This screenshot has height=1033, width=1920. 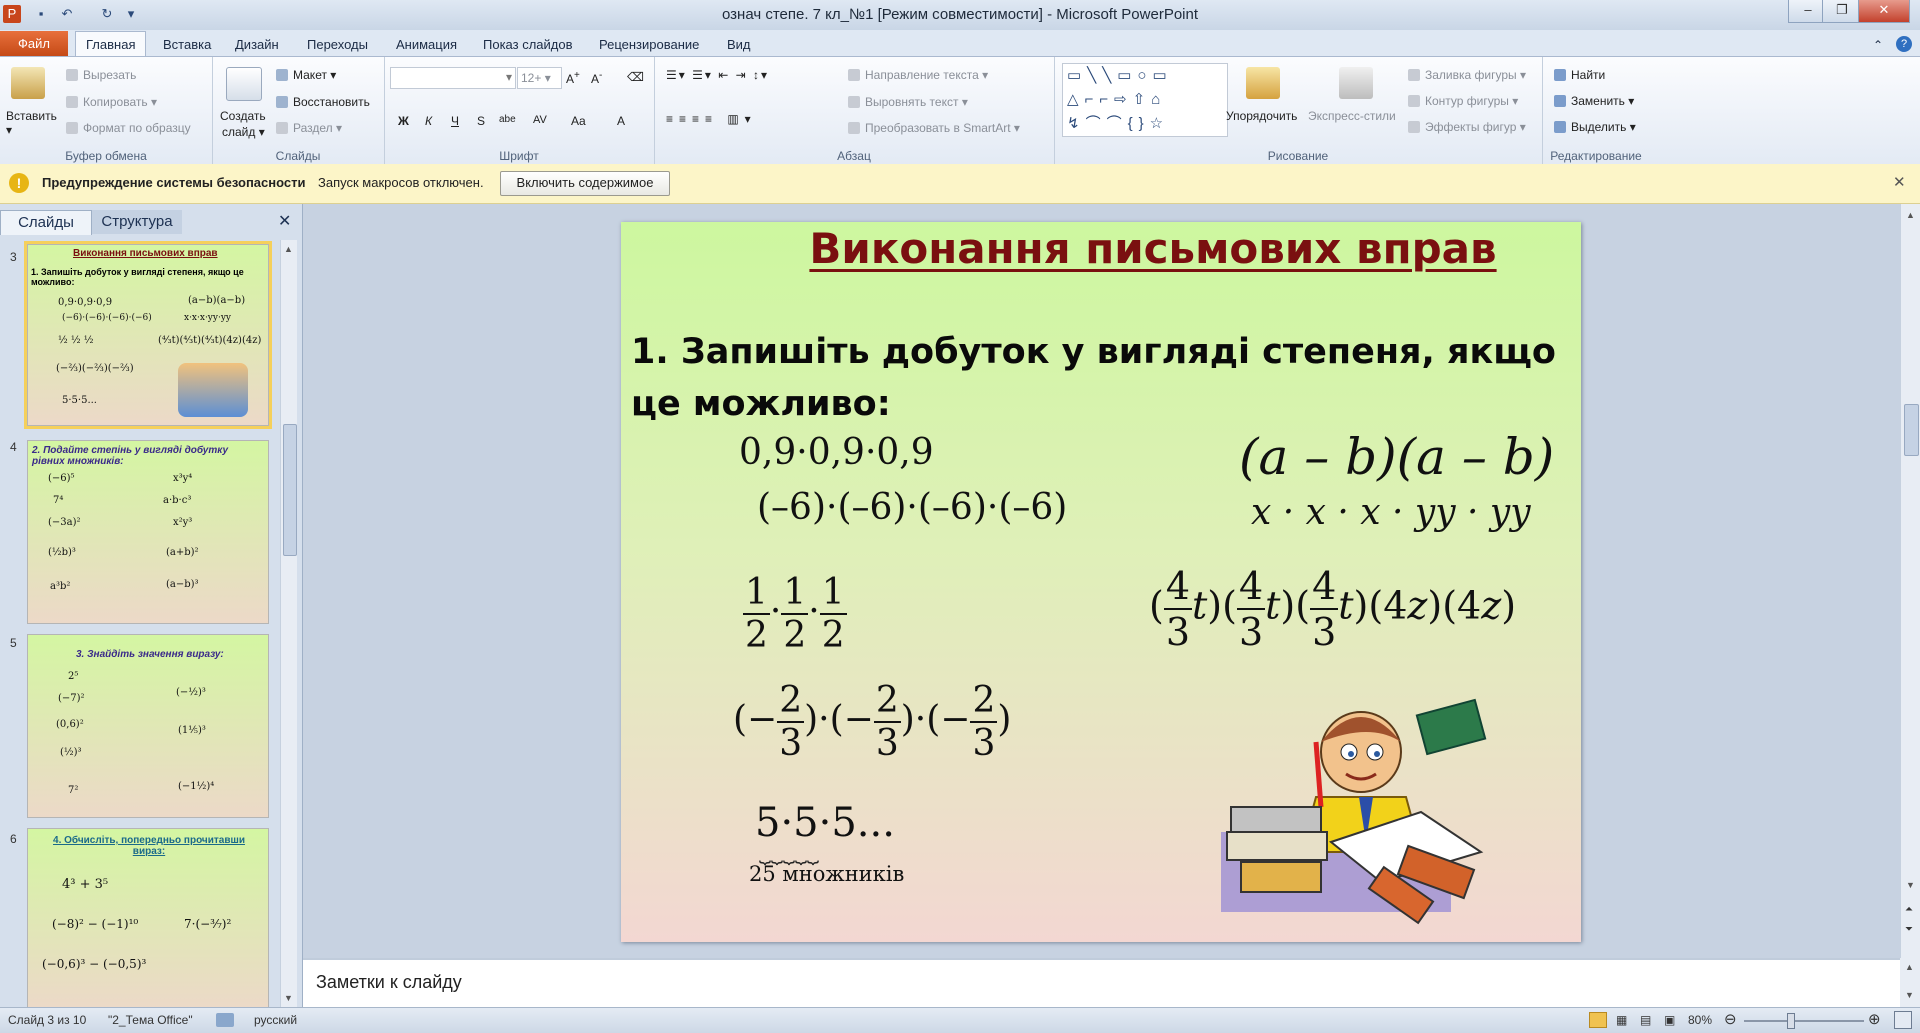 I want to click on thumb-math: (½)³, so click(x=71, y=752).